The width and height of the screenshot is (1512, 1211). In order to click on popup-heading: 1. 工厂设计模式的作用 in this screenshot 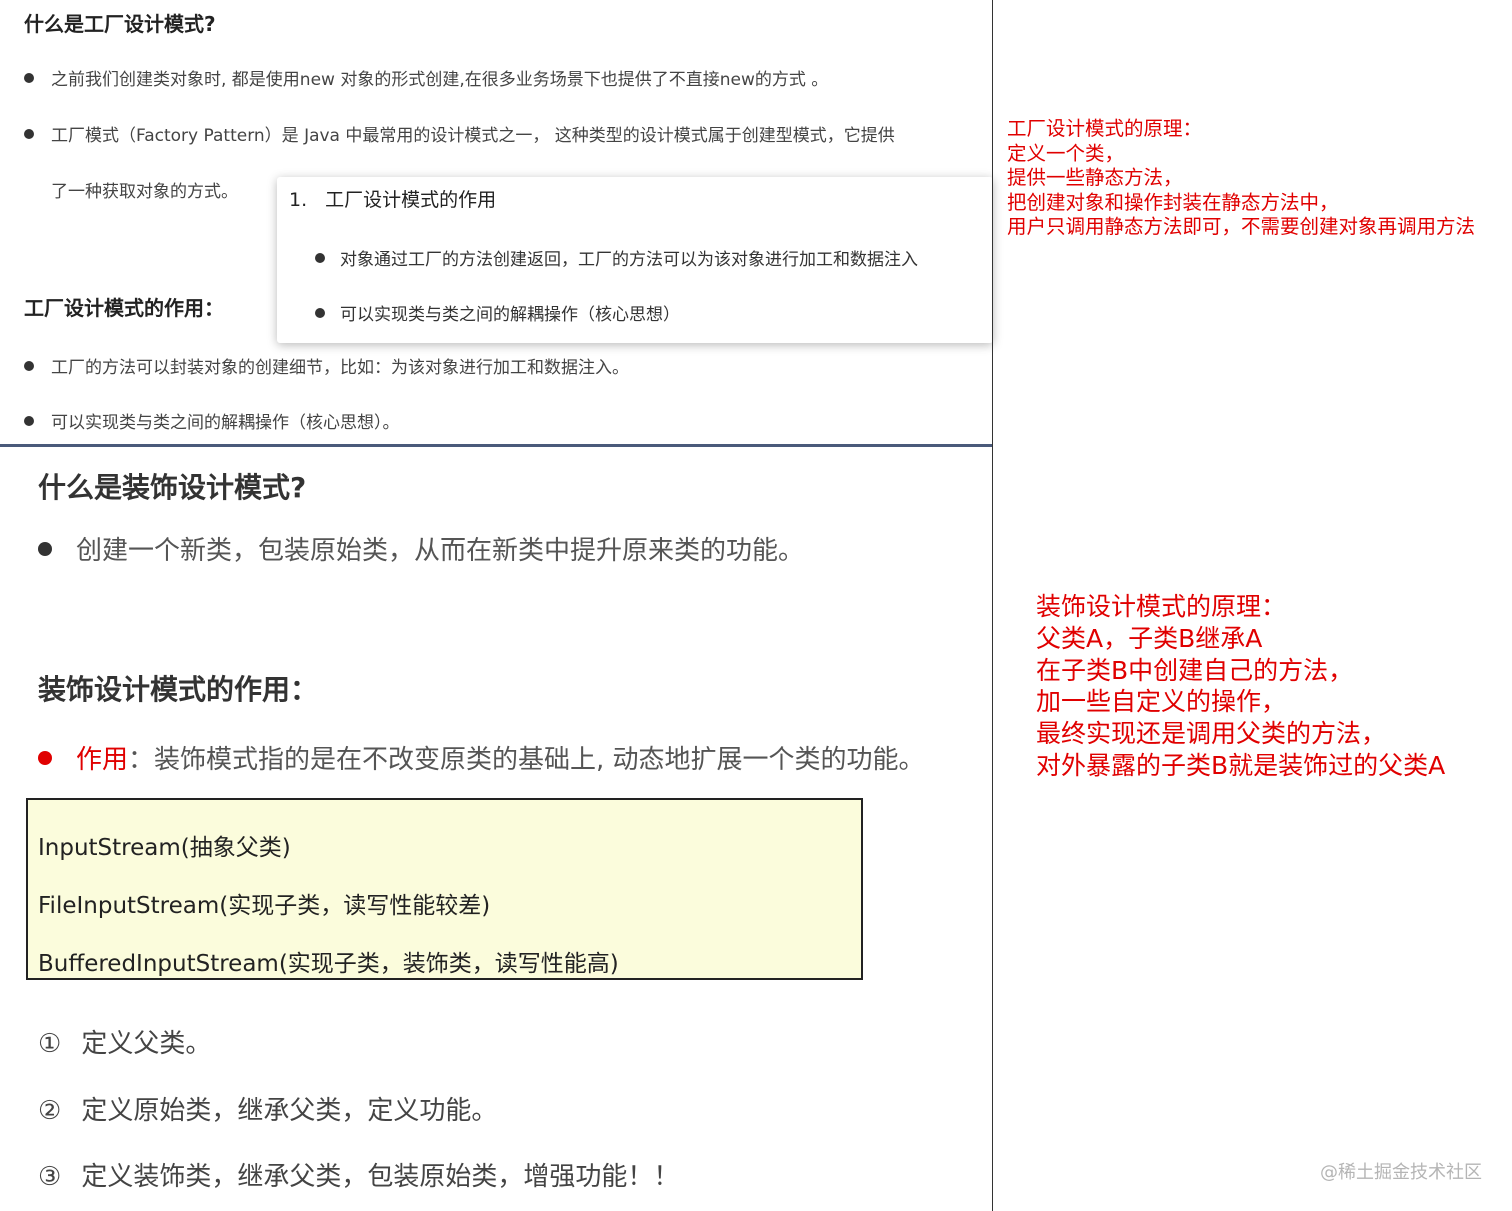, I will do `click(392, 198)`.